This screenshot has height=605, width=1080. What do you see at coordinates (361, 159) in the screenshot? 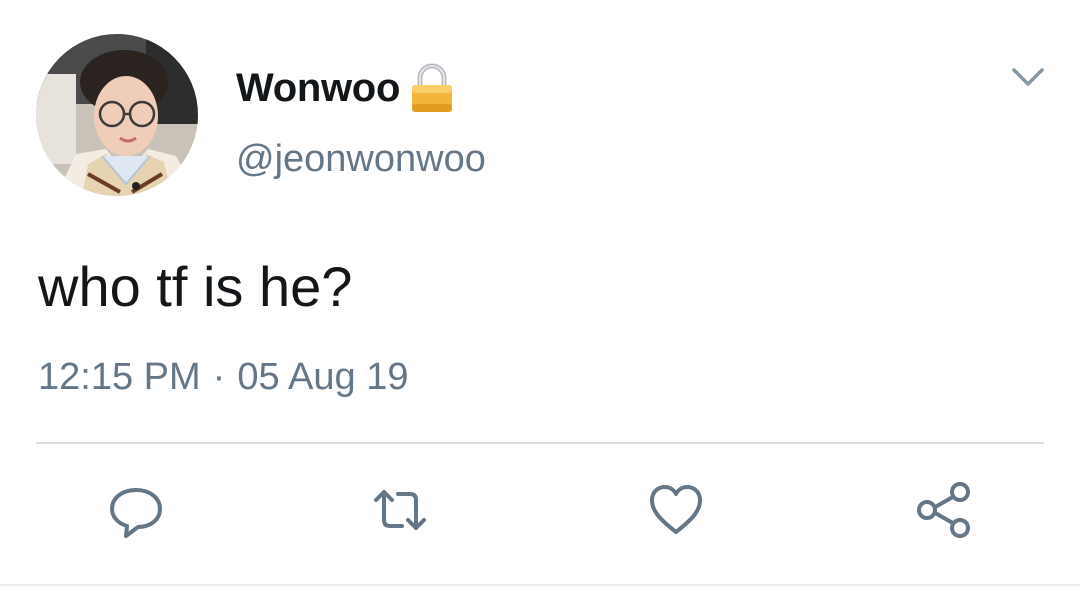
I see `user-handle: @jeonwonwoo` at bounding box center [361, 159].